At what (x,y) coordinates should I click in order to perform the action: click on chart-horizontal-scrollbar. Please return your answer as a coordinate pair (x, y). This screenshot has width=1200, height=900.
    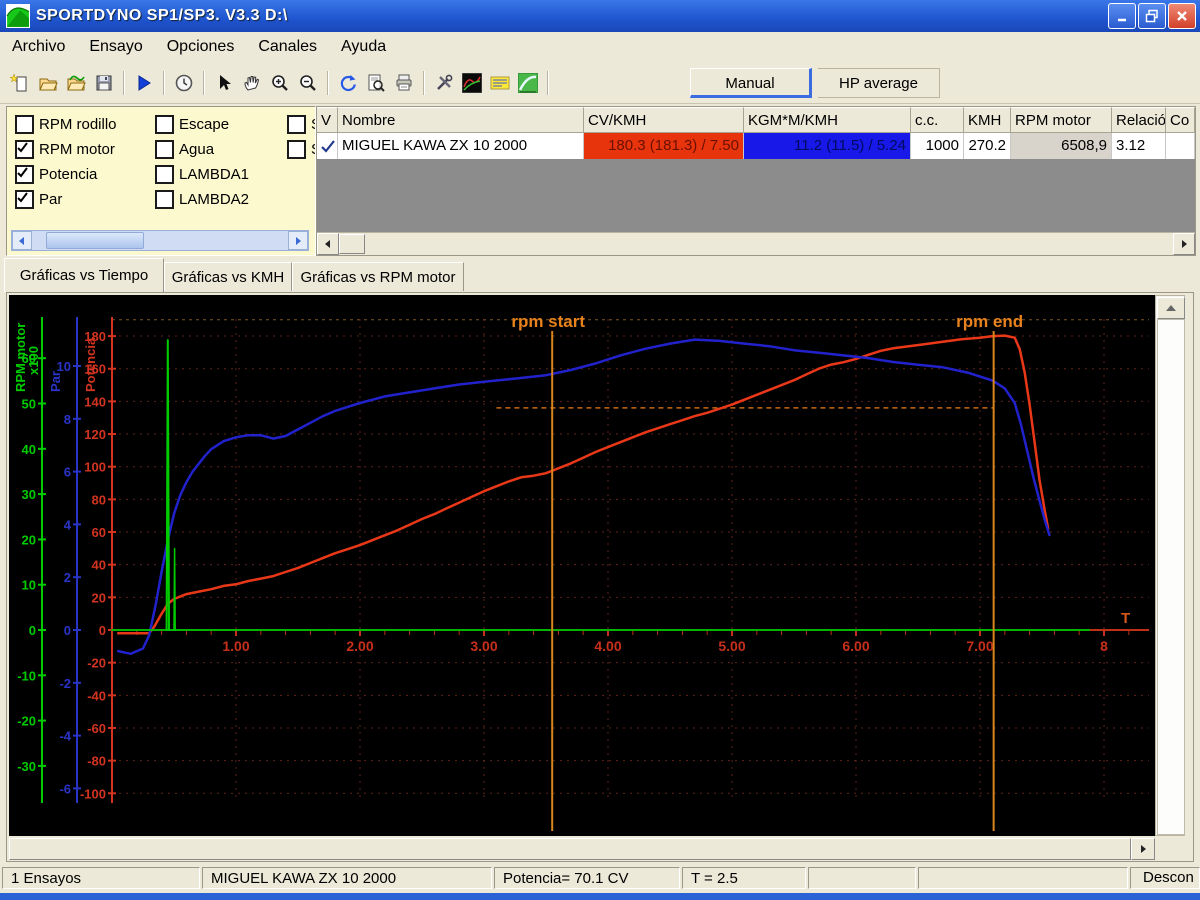
    Looking at the image, I should click on (582, 849).